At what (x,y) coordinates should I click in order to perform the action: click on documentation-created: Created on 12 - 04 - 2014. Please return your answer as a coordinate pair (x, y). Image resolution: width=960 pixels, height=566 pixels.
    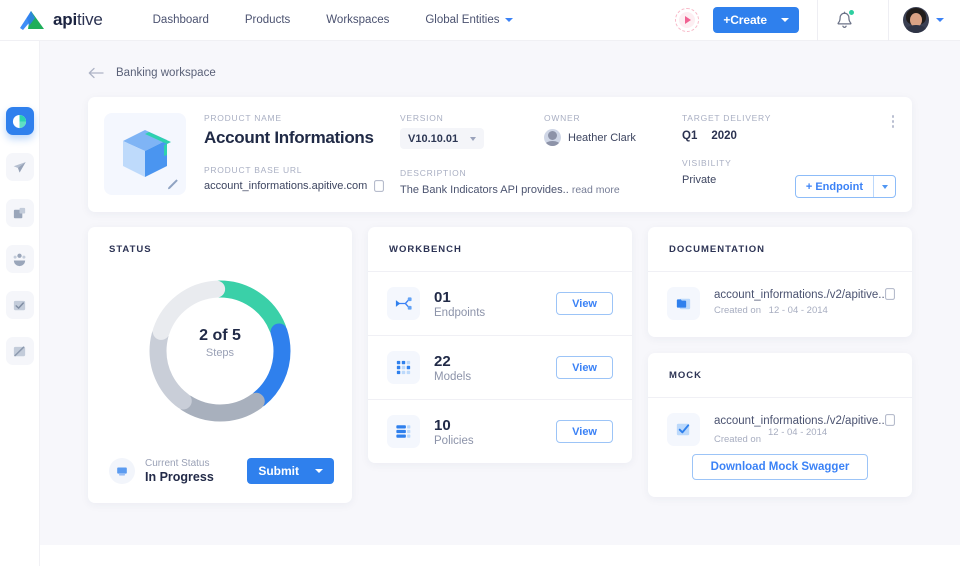
    Looking at the image, I should click on (799, 310).